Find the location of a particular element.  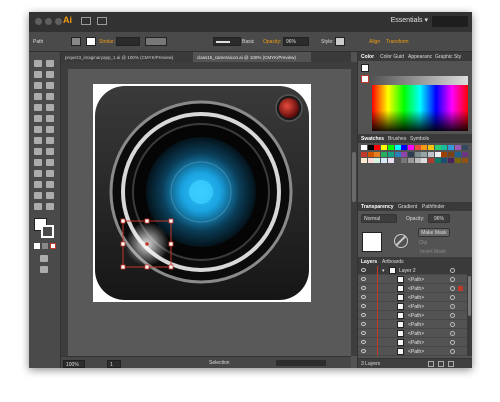

stroke-weight-field is located at coordinates (128, 41).